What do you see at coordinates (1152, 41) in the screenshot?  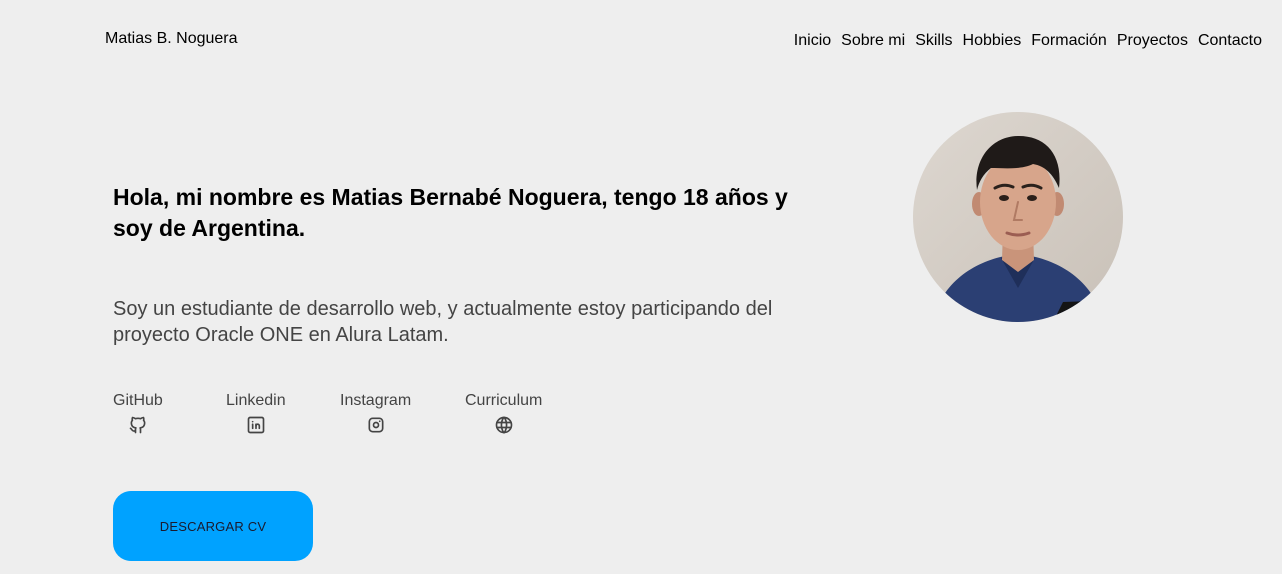 I see `nav-link-proyectos: Proyectos` at bounding box center [1152, 41].